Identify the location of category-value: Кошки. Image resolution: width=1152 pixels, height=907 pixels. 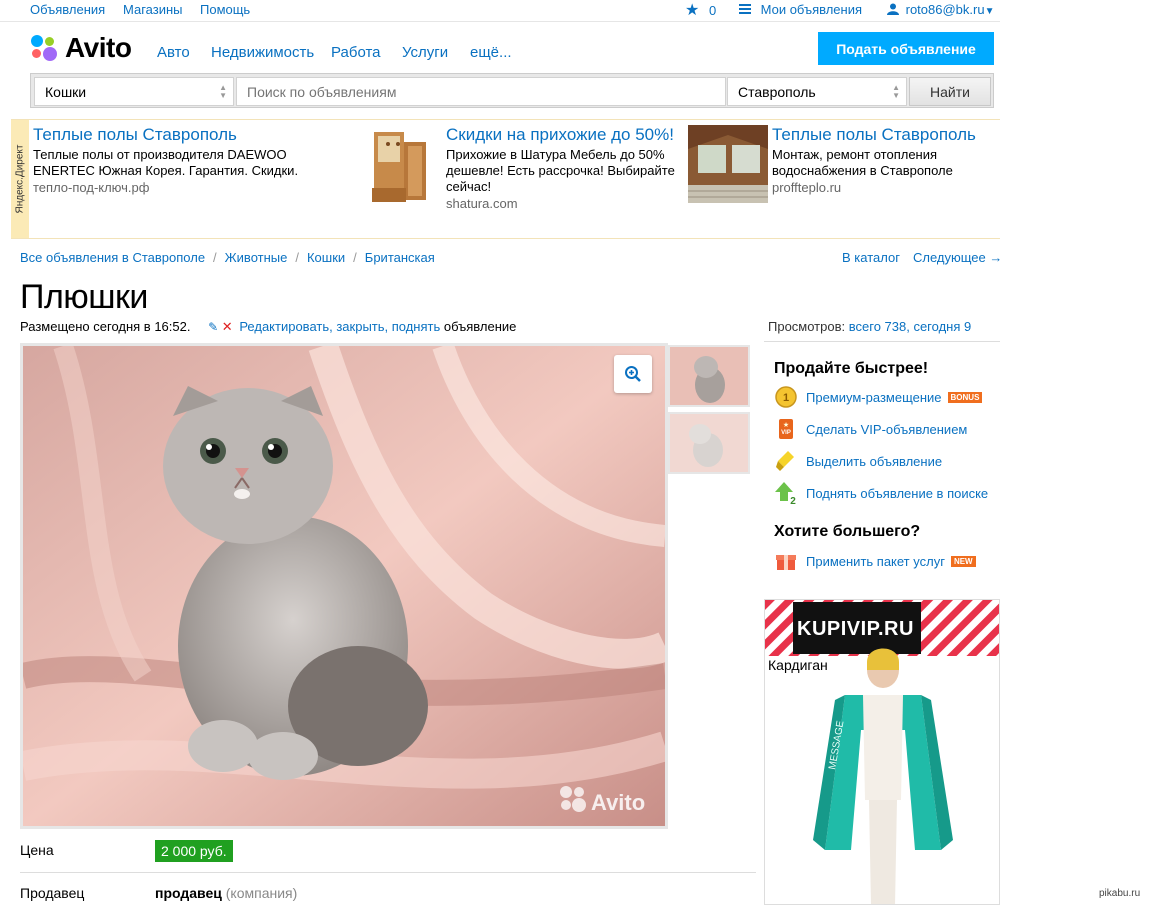
(66, 92).